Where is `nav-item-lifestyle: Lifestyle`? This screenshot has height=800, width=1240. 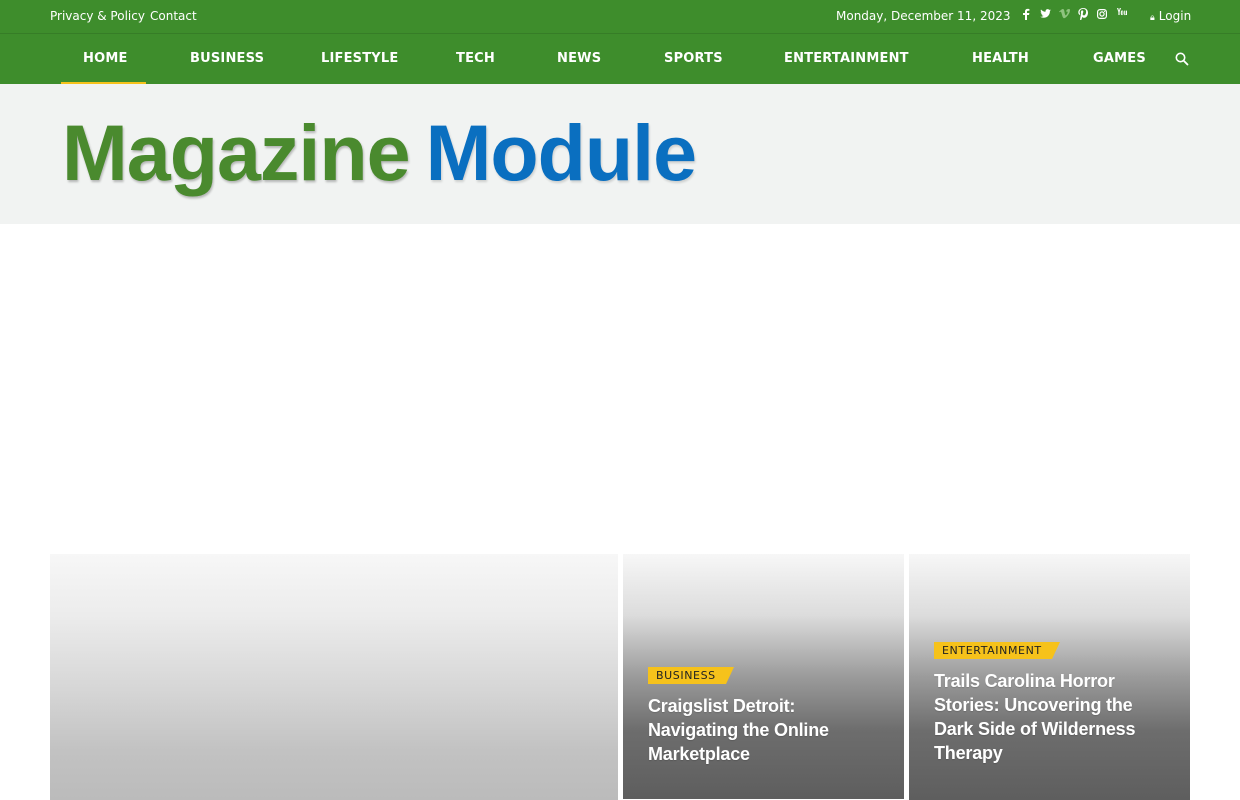
nav-item-lifestyle: Lifestyle is located at coordinates (360, 59).